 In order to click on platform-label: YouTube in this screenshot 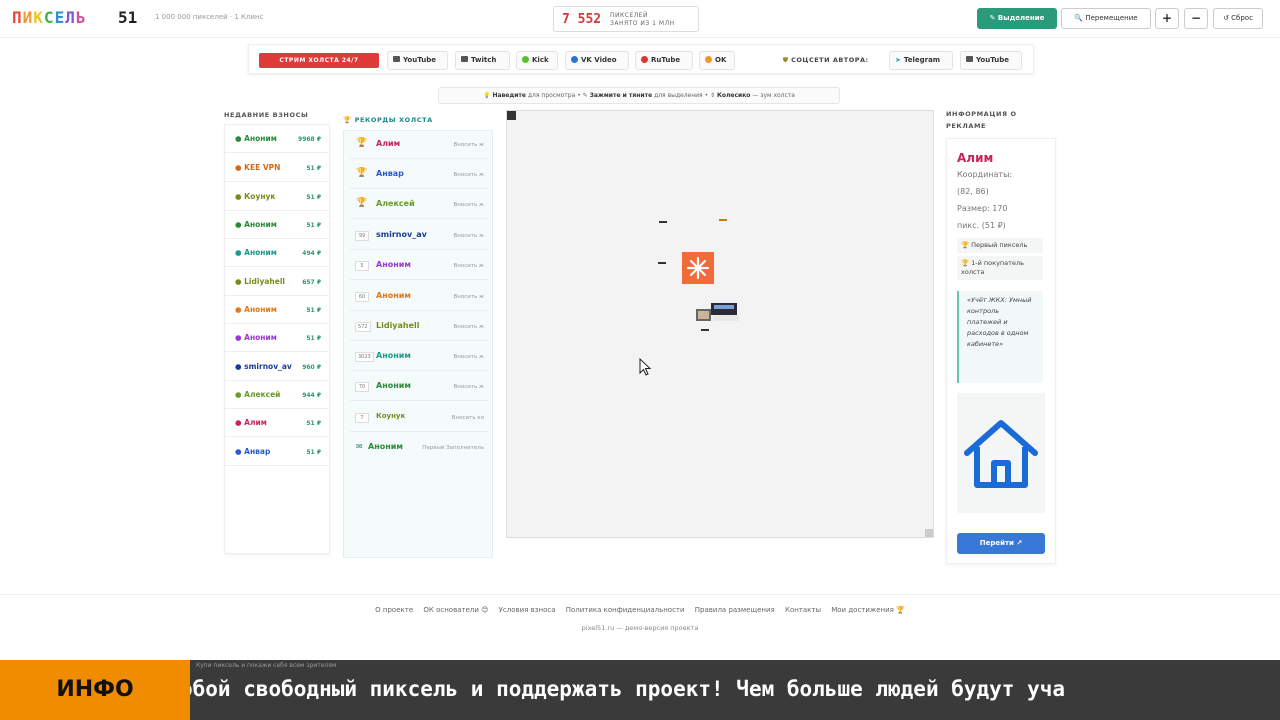, I will do `click(419, 60)`.